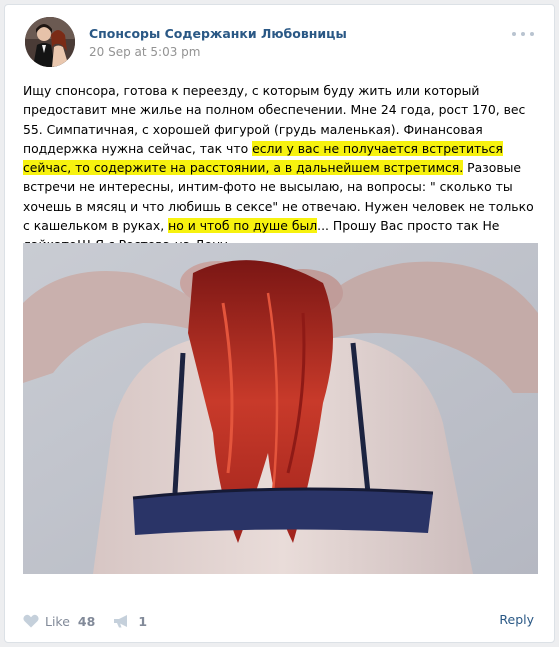 The image size is (559, 647). I want to click on like-label: Like, so click(57, 621).